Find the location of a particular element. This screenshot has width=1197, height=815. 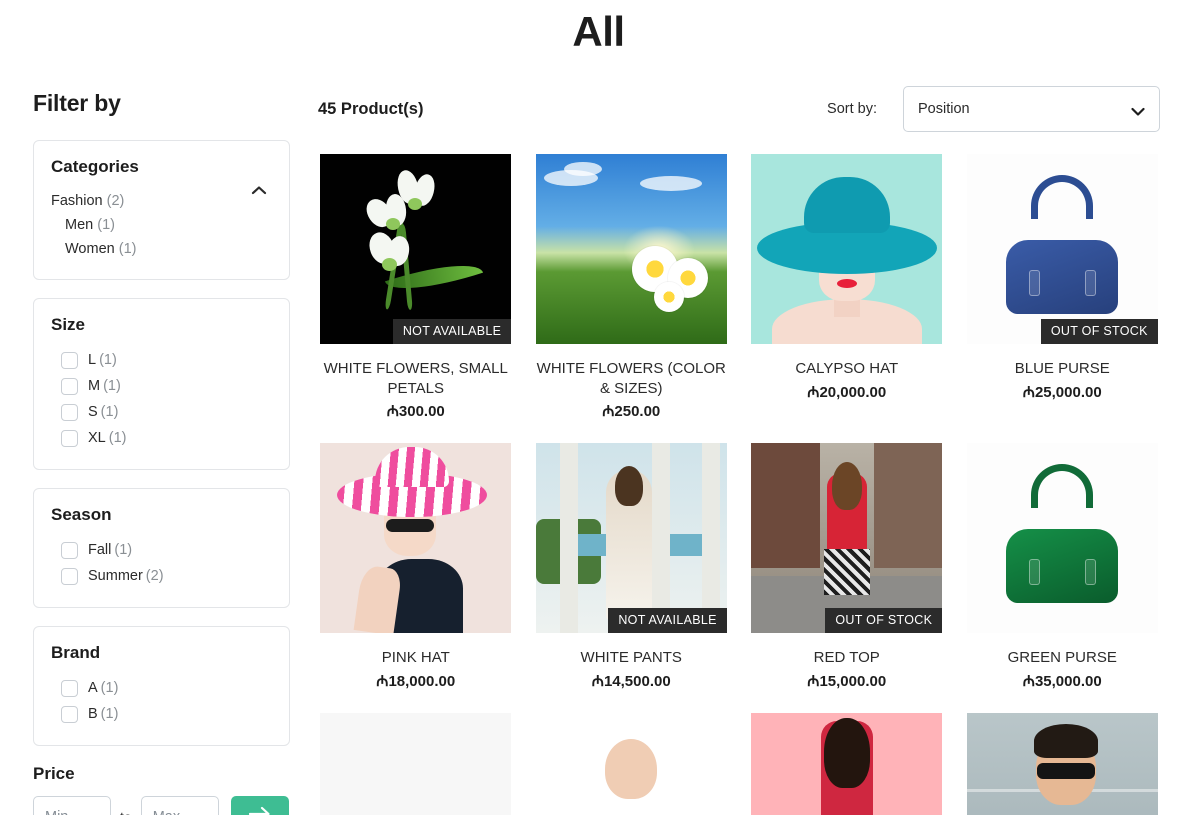

product-name: WHITE FLOWERS (COLOR & SIZES) is located at coordinates (631, 378).